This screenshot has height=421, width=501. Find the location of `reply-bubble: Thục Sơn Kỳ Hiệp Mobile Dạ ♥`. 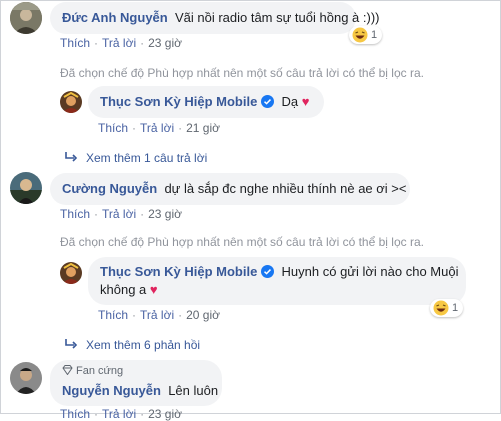

reply-bubble: Thục Sơn Kỳ Hiệp Mobile Dạ ♥ is located at coordinates (206, 102).